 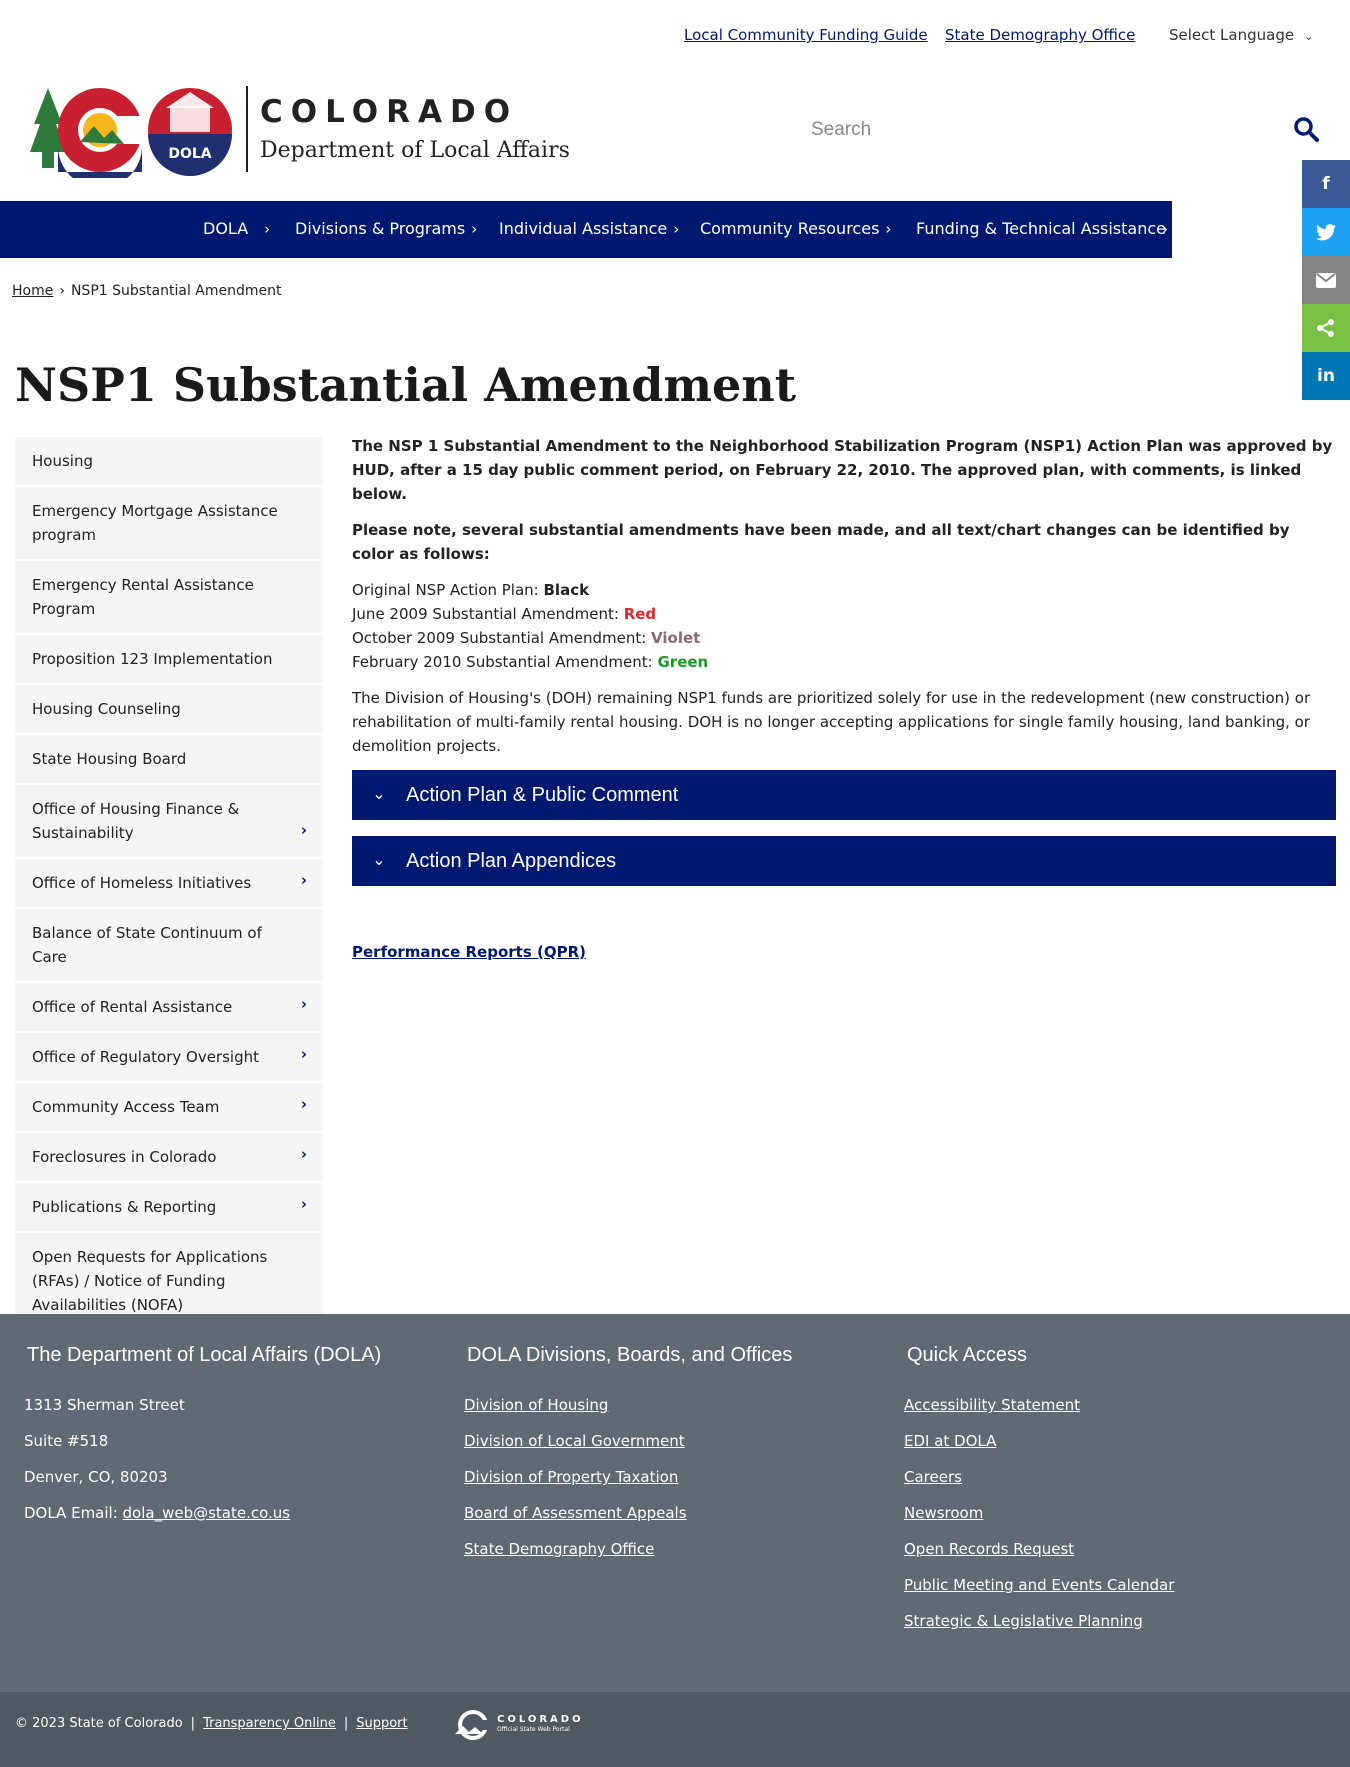 I want to click on legend-label-june: June 2009 Substantial Amendment:, so click(x=488, y=614).